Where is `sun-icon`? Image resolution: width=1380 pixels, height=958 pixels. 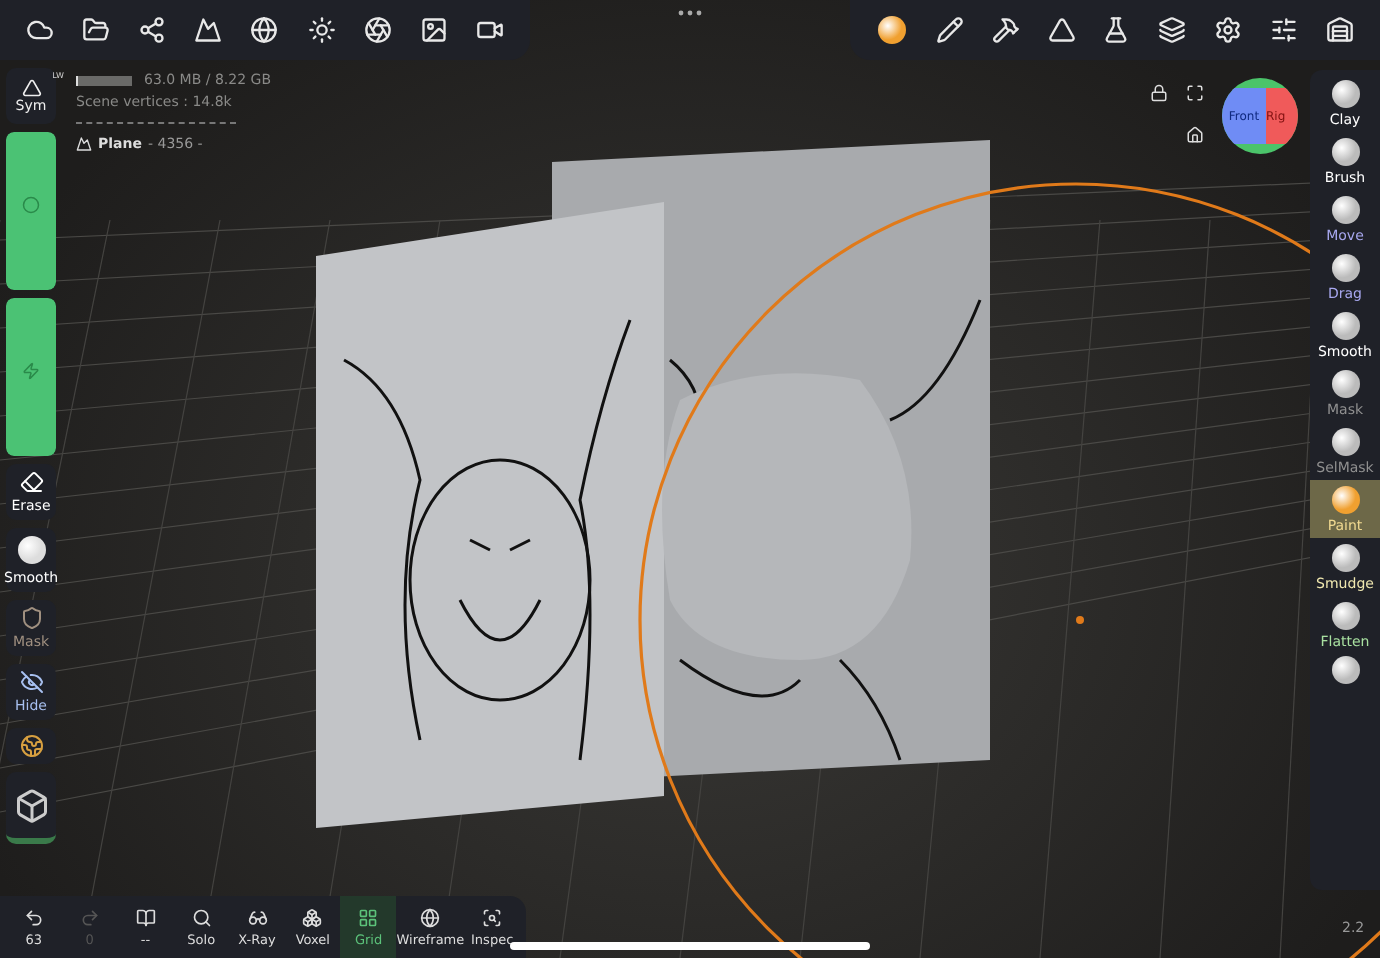
sun-icon is located at coordinates (321, 30).